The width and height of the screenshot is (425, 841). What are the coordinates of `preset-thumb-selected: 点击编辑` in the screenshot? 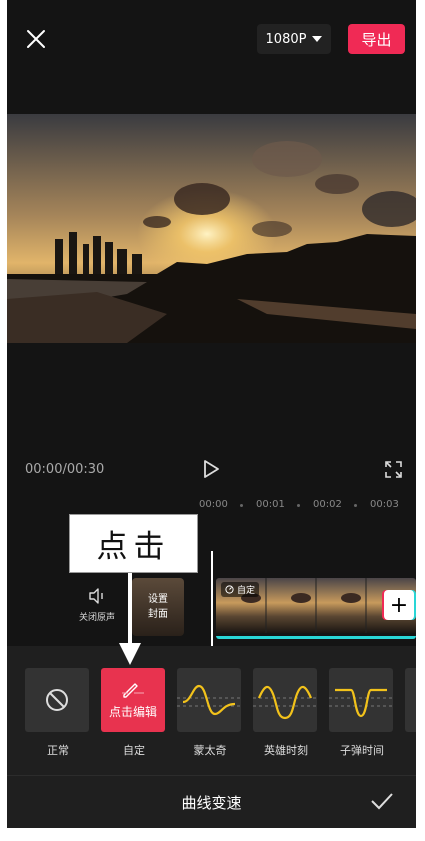 It's located at (133, 700).